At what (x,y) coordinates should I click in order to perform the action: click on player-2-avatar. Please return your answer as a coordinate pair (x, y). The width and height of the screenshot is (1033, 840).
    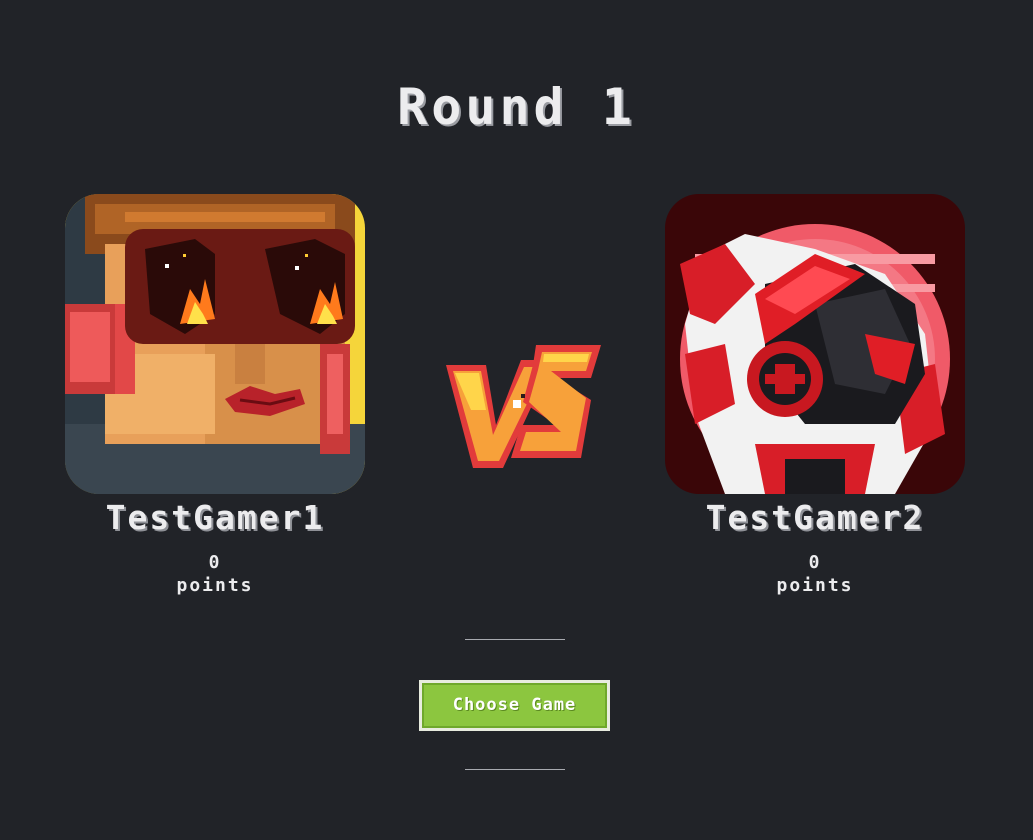
    Looking at the image, I should click on (815, 344).